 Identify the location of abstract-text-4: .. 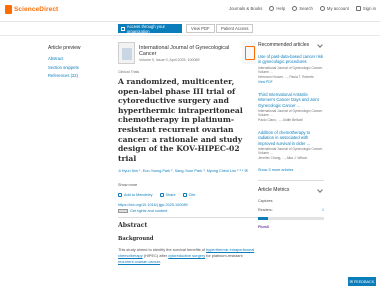
(160, 261).